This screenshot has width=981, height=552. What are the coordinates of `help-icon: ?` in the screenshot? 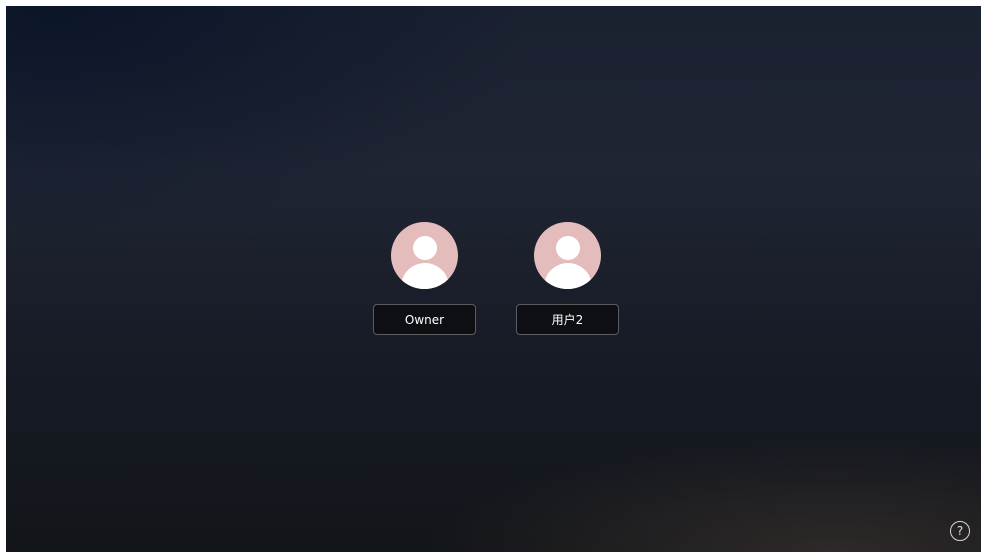 It's located at (960, 531).